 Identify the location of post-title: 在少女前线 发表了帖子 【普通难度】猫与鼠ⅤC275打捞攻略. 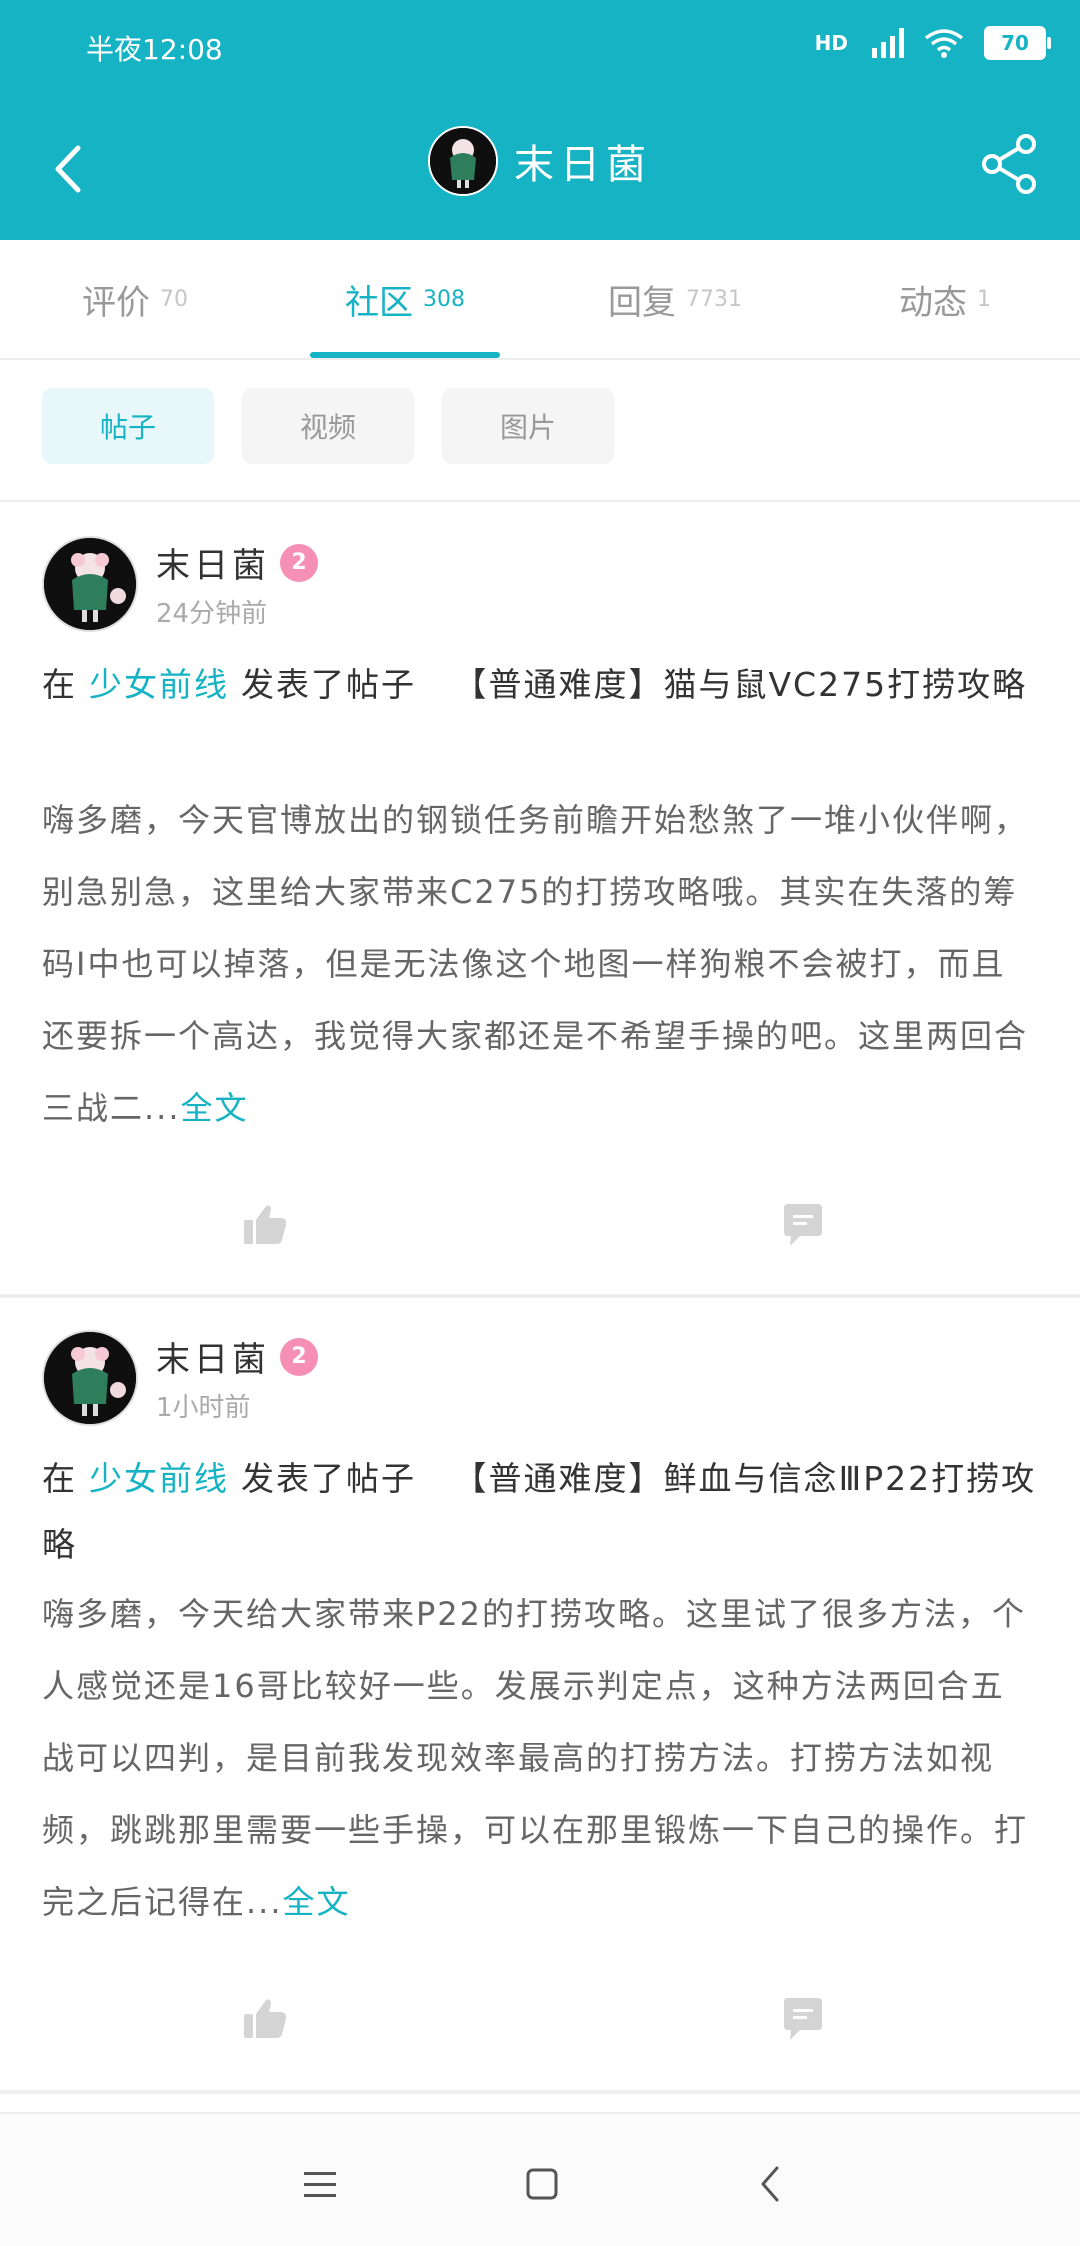
(540, 685).